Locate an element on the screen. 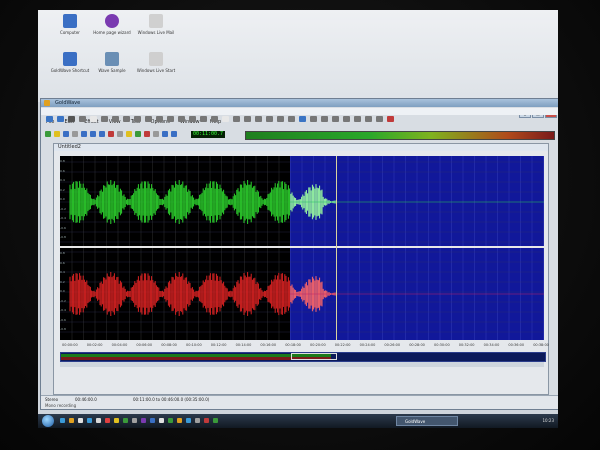 Image resolution: width=600 pixels, height=450 pixels. desktop-icon-start: Windows Live Start is located at coordinates (156, 62).